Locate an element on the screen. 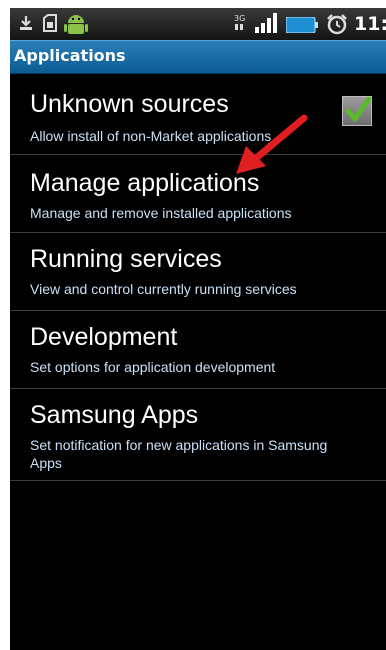  alarm-icon is located at coordinates (337, 24).